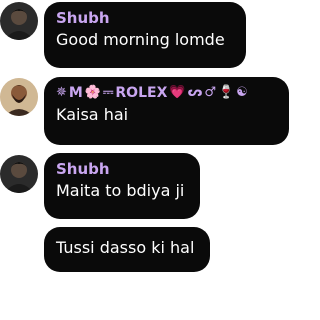  I want to click on sender-name-text: ROLEX, so click(141, 93).